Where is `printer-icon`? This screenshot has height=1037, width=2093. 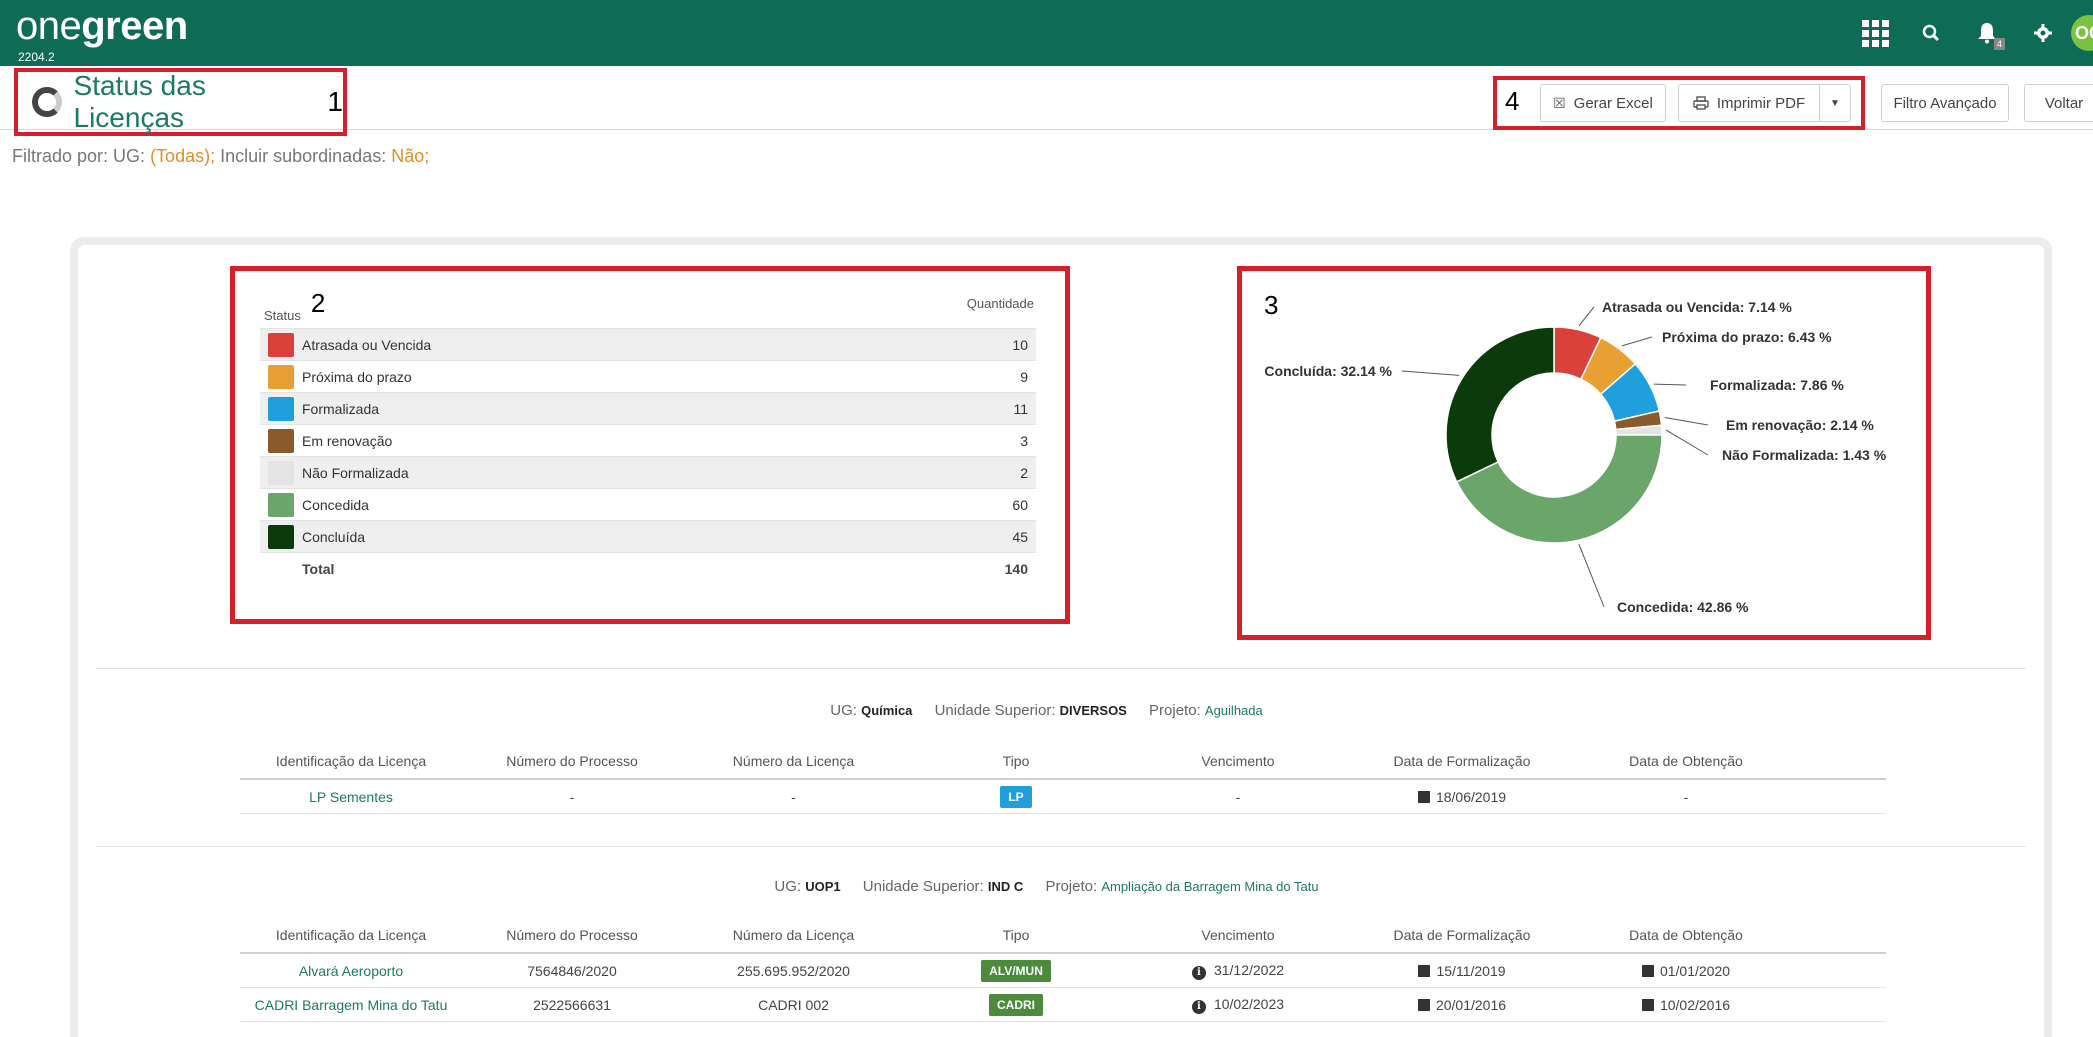 printer-icon is located at coordinates (1701, 103).